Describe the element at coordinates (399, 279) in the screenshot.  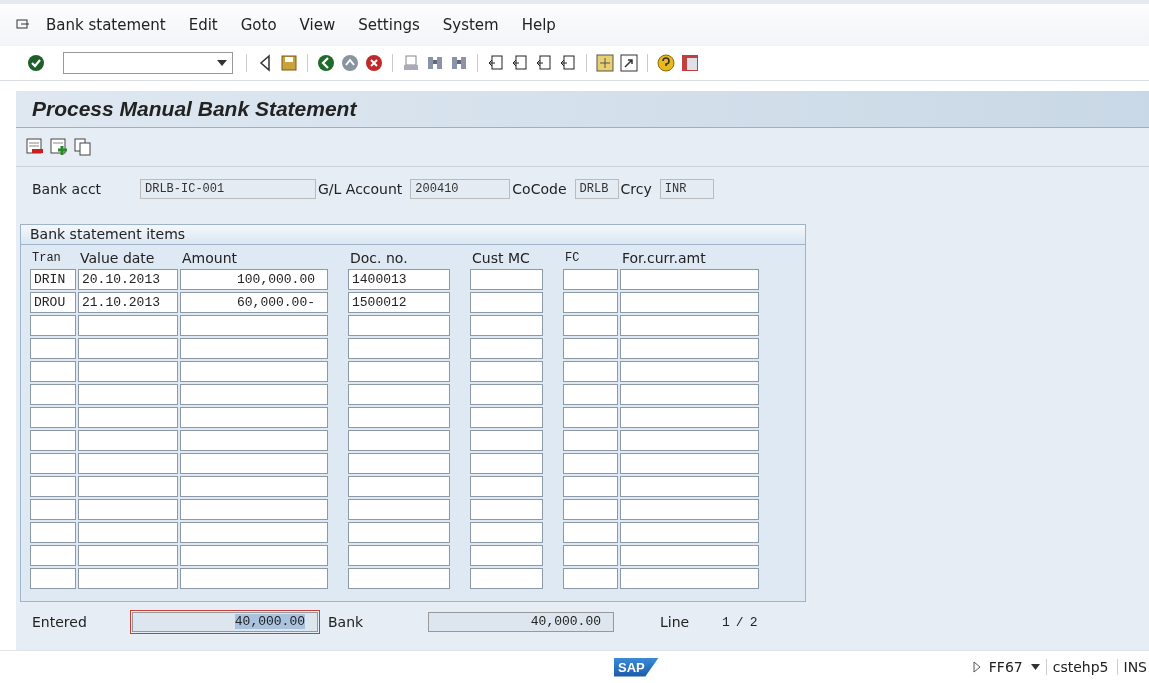
I see `table-cell: 1400013` at that location.